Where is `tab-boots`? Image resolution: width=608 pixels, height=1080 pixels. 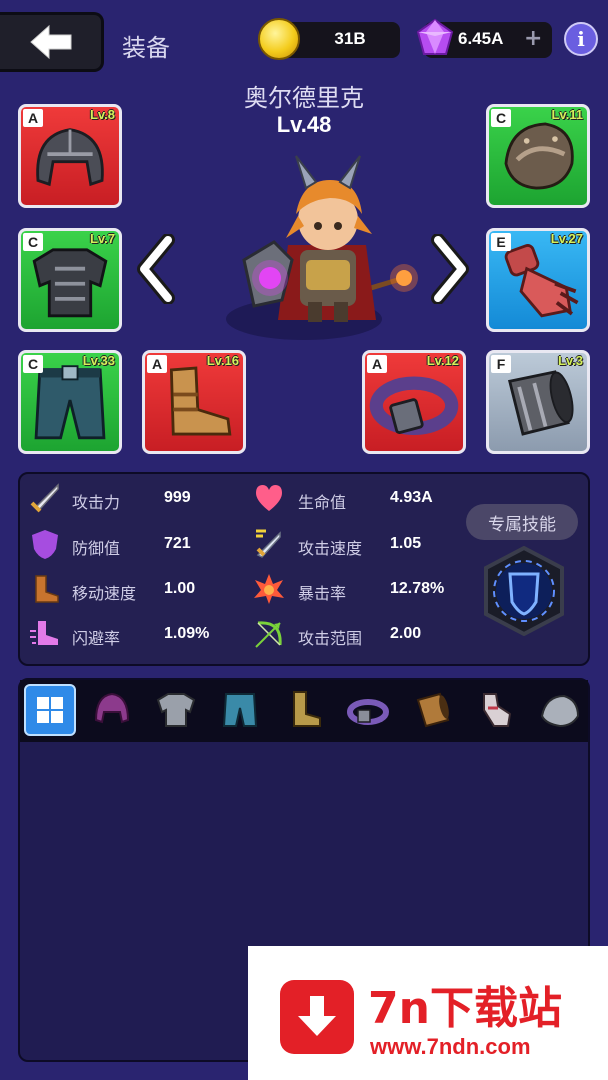 tab-boots is located at coordinates (304, 710).